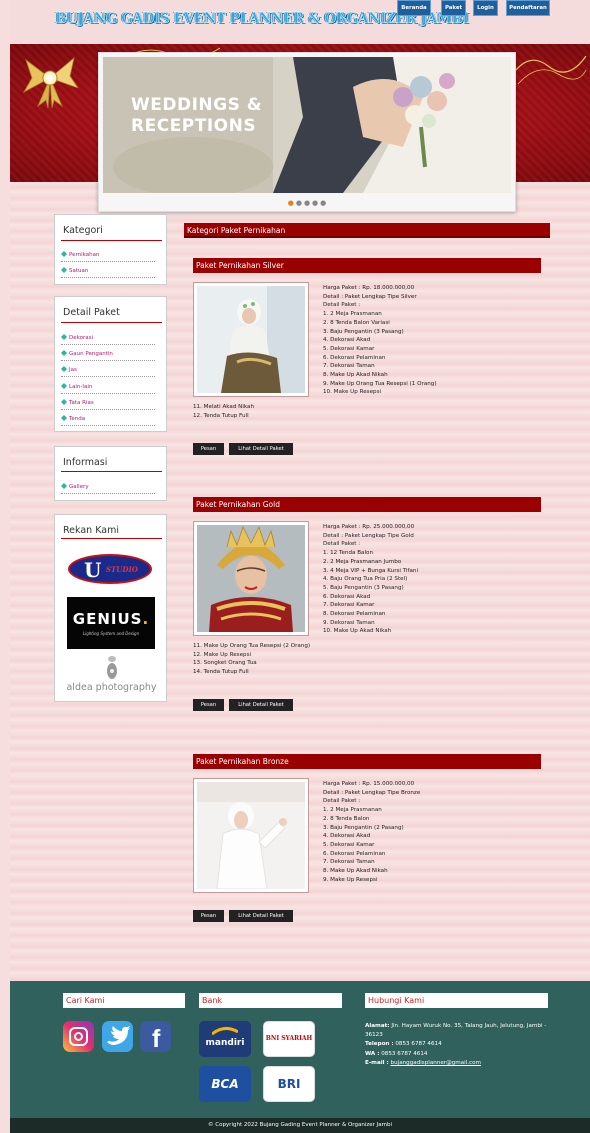  Describe the element at coordinates (221, 672) in the screenshot. I see `package-item: 14. Tenda Tutup Full` at that location.